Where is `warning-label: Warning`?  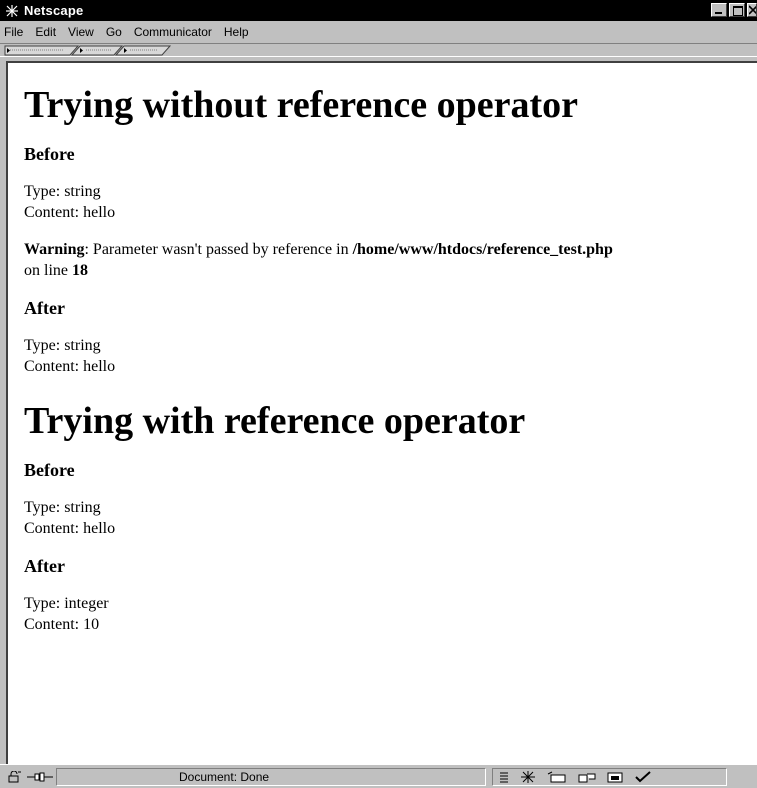
warning-label: Warning is located at coordinates (54, 249).